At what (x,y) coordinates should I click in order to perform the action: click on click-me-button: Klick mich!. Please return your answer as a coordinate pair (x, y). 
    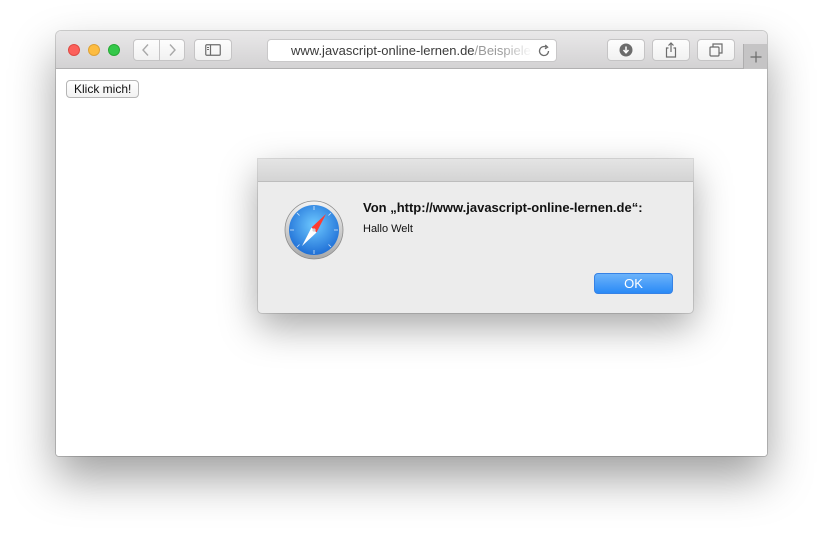
    Looking at the image, I should click on (103, 89).